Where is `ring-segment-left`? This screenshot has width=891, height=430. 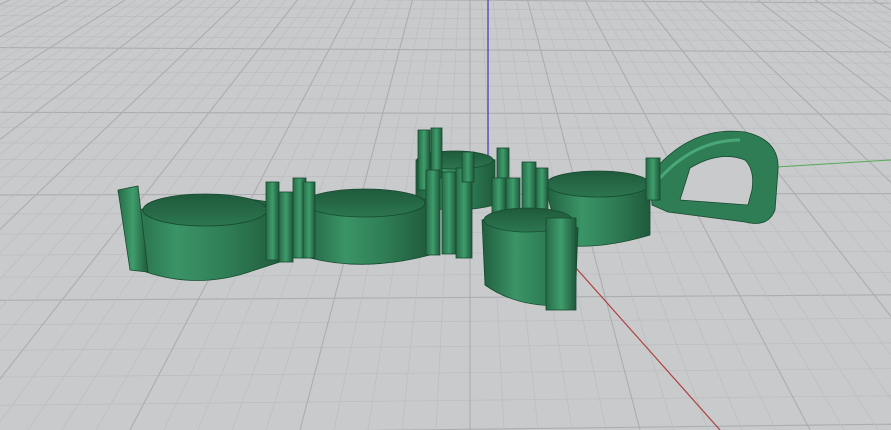
ring-segment-left is located at coordinates (201, 233).